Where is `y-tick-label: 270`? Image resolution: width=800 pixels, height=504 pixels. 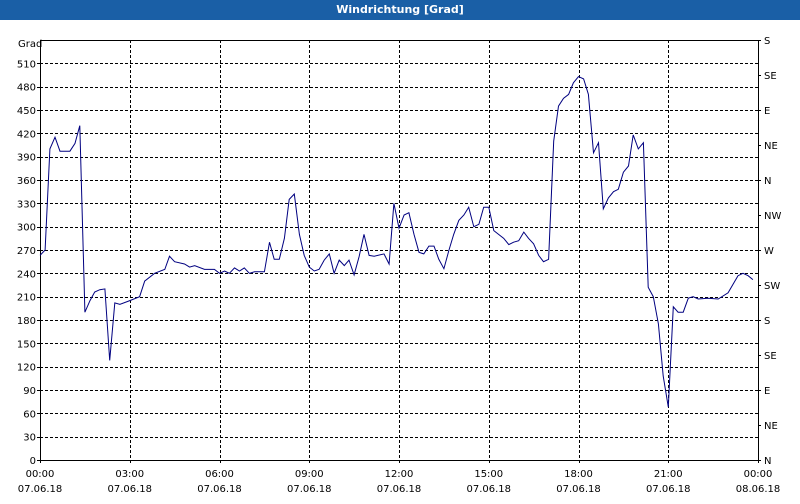 y-tick-label: 270 is located at coordinates (26, 251).